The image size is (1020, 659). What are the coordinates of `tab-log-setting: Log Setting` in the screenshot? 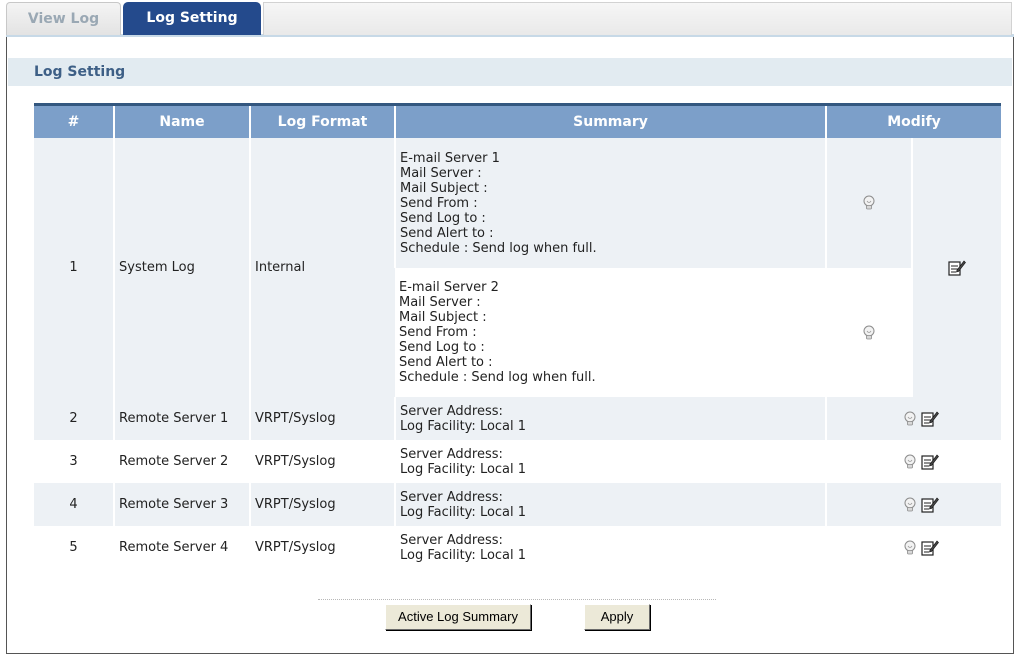 It's located at (192, 18).